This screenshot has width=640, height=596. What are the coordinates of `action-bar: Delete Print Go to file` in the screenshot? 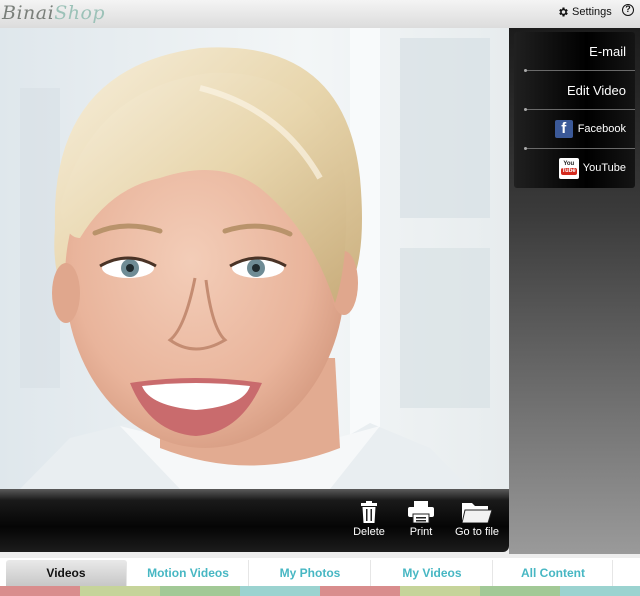 It's located at (254, 520).